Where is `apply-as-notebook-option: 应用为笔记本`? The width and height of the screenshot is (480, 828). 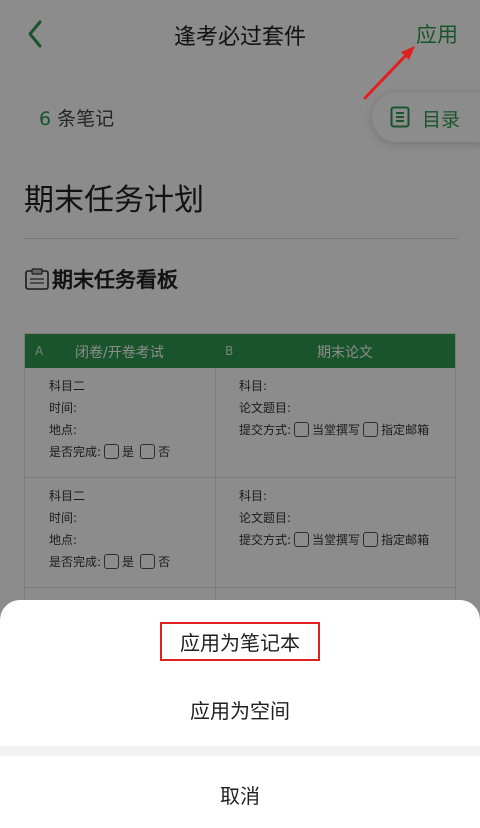 apply-as-notebook-option: 应用为笔记本 is located at coordinates (240, 642).